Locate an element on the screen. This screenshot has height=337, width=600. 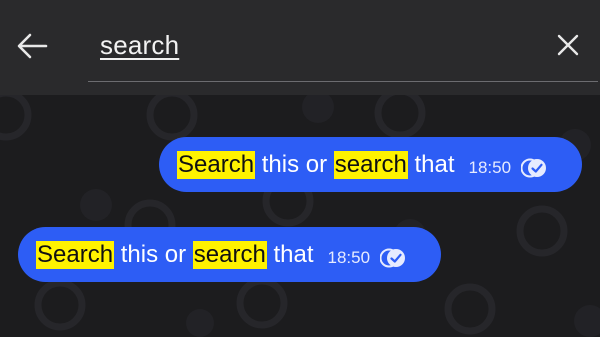
search-query-text: search is located at coordinates (139, 45).